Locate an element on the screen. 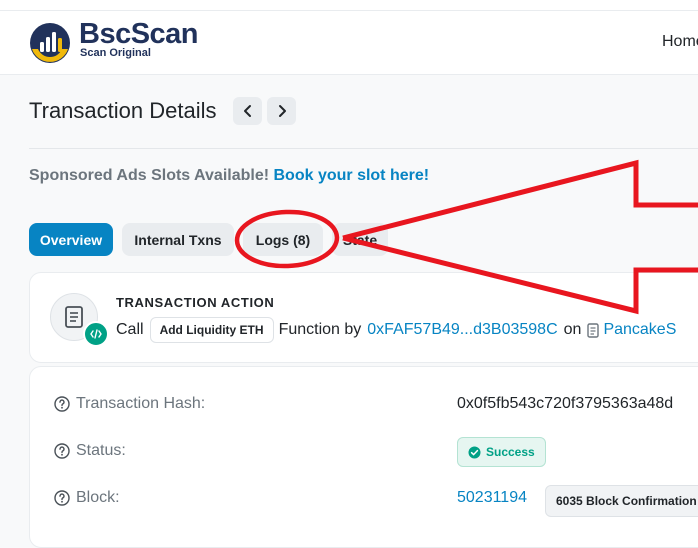  tab-logs: Logs (8) is located at coordinates (283, 239).